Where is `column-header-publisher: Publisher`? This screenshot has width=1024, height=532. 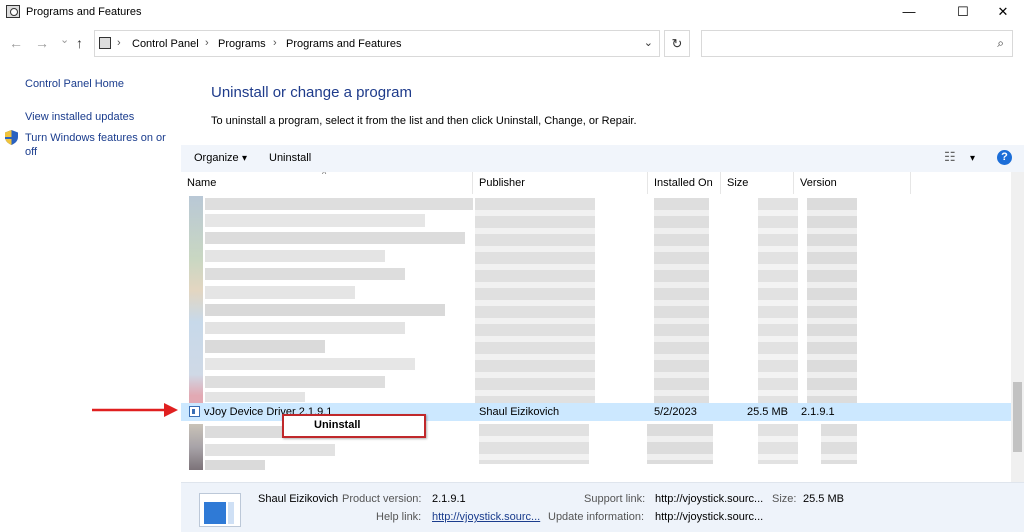 column-header-publisher: Publisher is located at coordinates (560, 183).